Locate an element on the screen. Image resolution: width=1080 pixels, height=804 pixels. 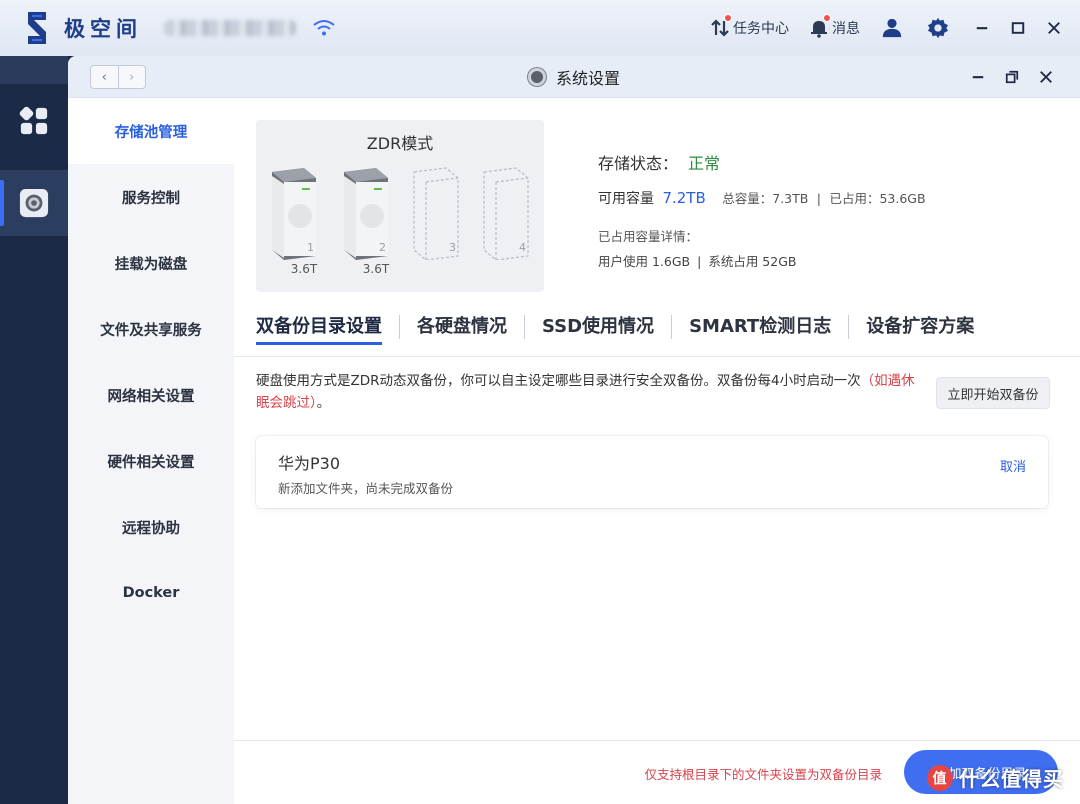
user-icon is located at coordinates (892, 28).